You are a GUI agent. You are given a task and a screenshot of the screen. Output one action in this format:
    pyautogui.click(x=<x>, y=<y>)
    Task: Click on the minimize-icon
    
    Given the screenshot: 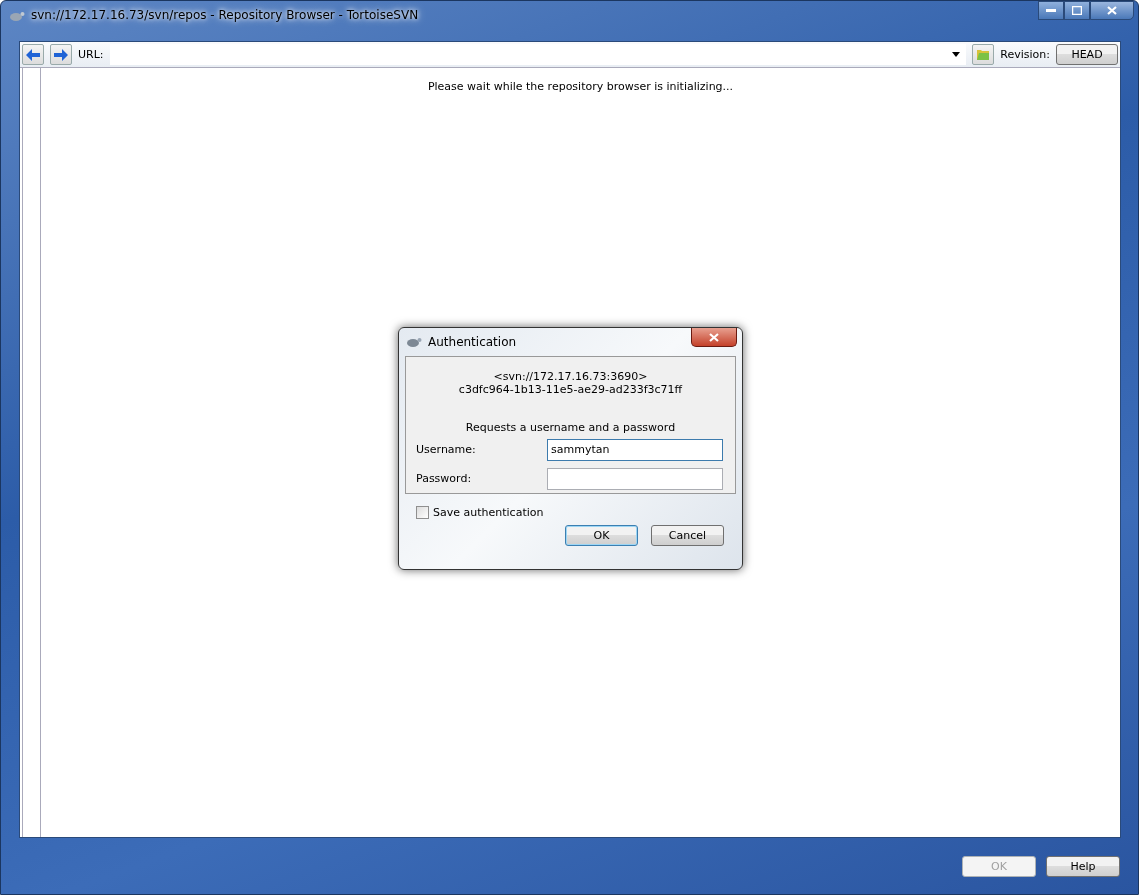 What is the action you would take?
    pyautogui.click(x=1051, y=10)
    